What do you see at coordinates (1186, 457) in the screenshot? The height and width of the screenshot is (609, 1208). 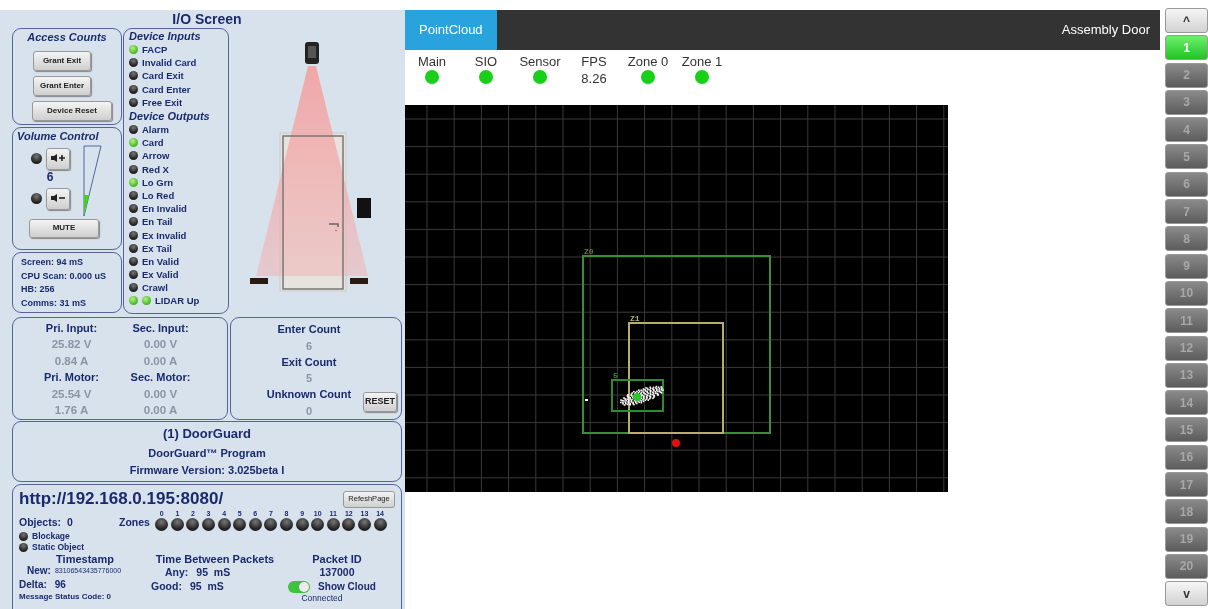 I see `device-select-button: 16` at bounding box center [1186, 457].